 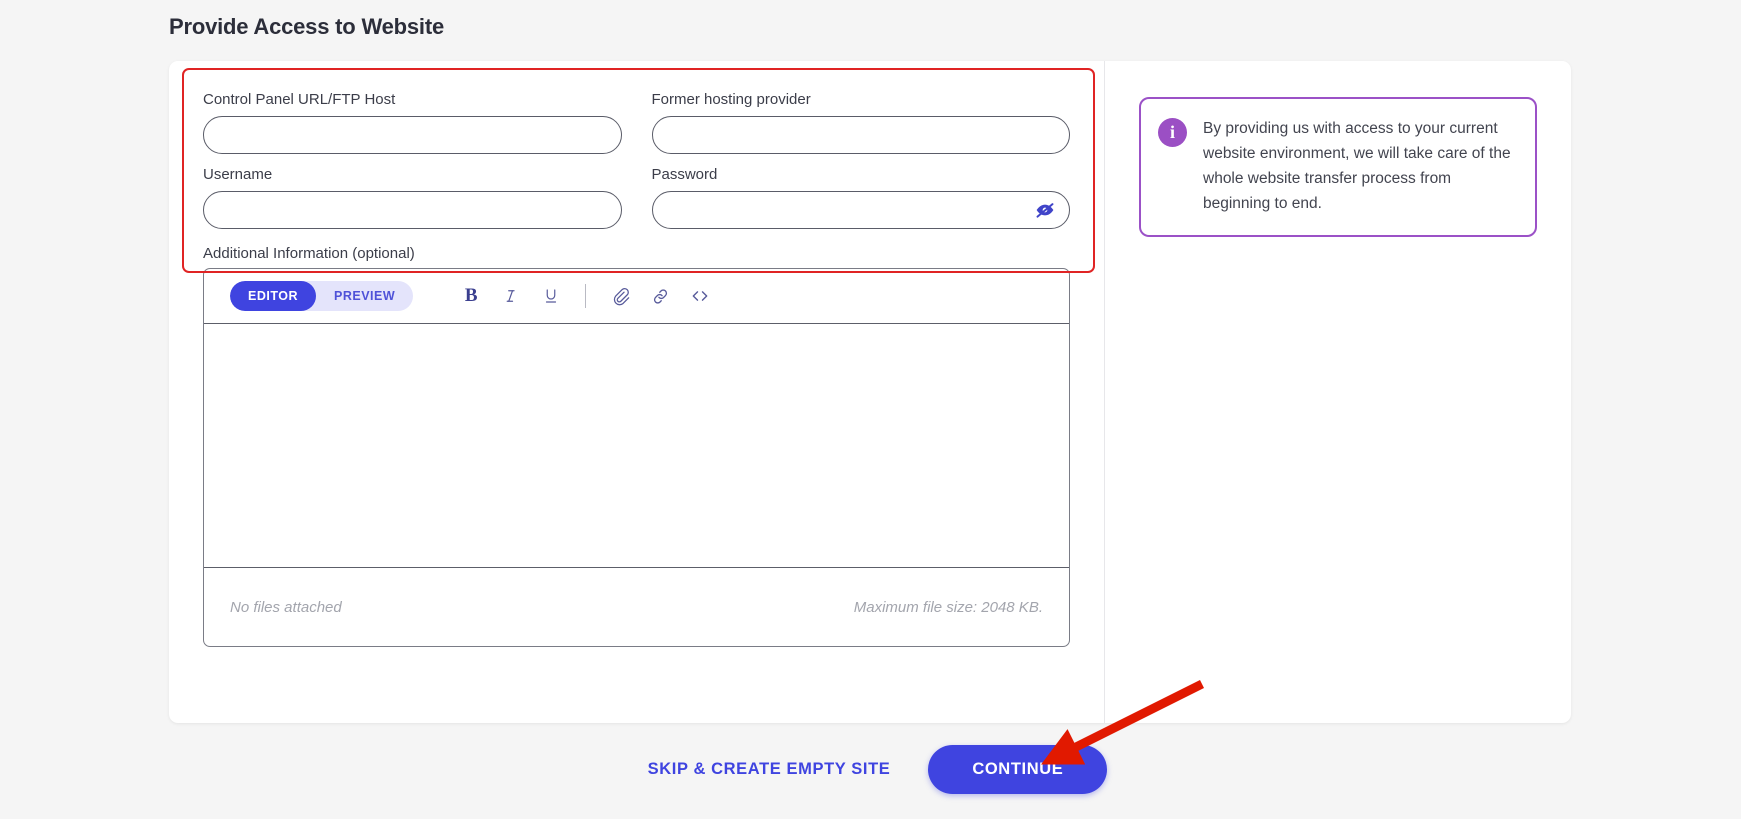 I want to click on control-panel-url-input-wrap, so click(x=412, y=135).